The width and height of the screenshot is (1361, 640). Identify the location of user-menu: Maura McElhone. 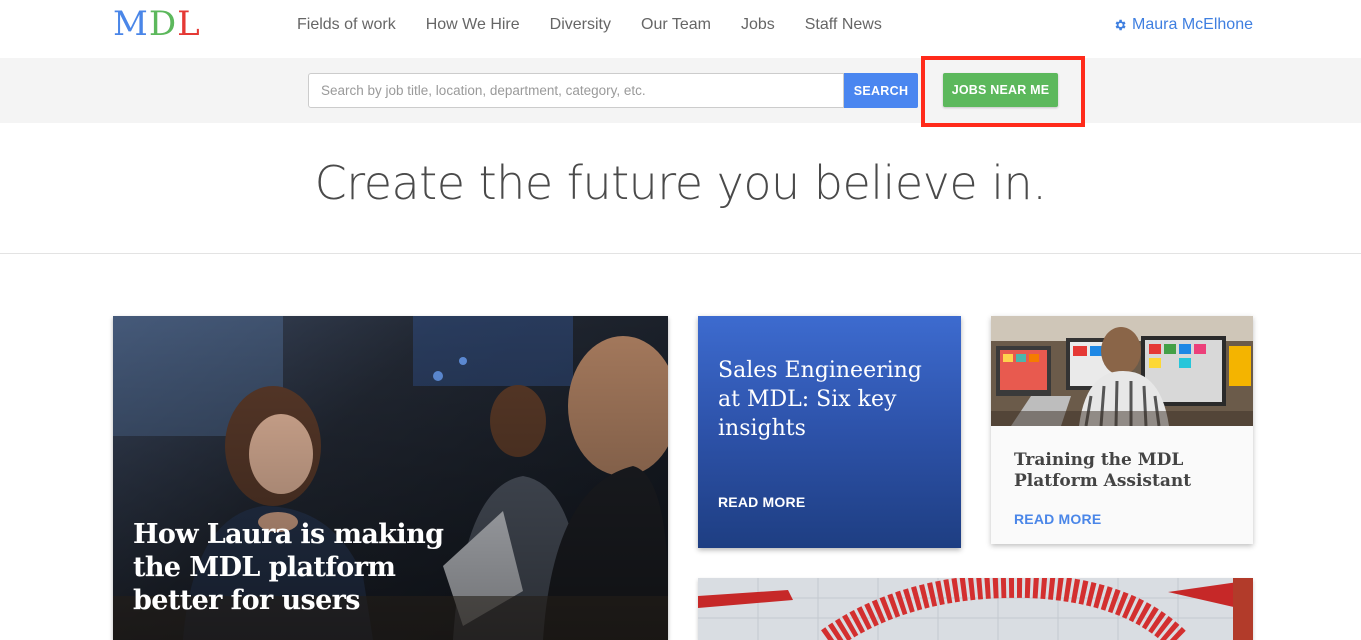
(1183, 25).